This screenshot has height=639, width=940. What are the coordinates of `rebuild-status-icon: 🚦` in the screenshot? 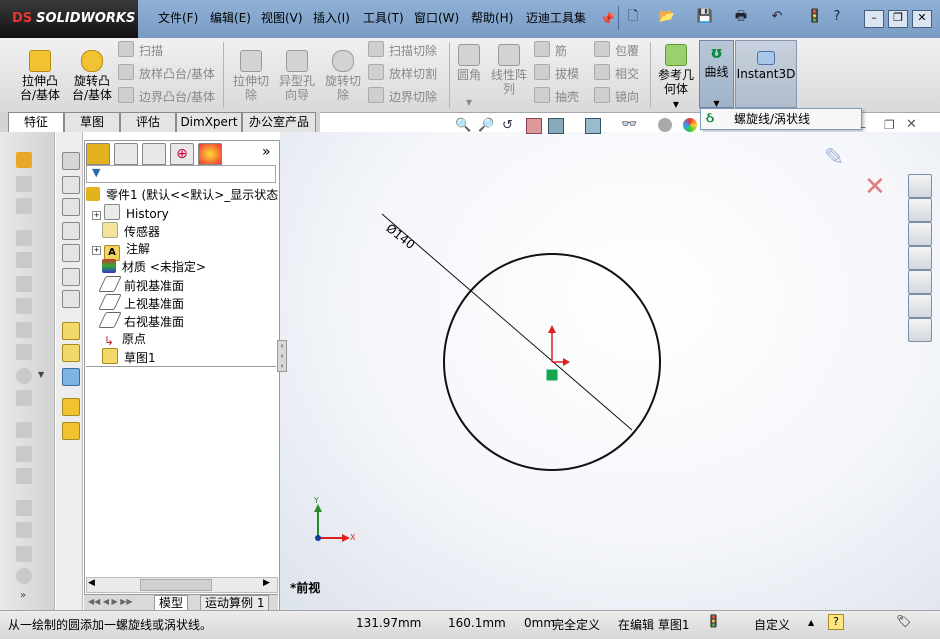 It's located at (713, 621).